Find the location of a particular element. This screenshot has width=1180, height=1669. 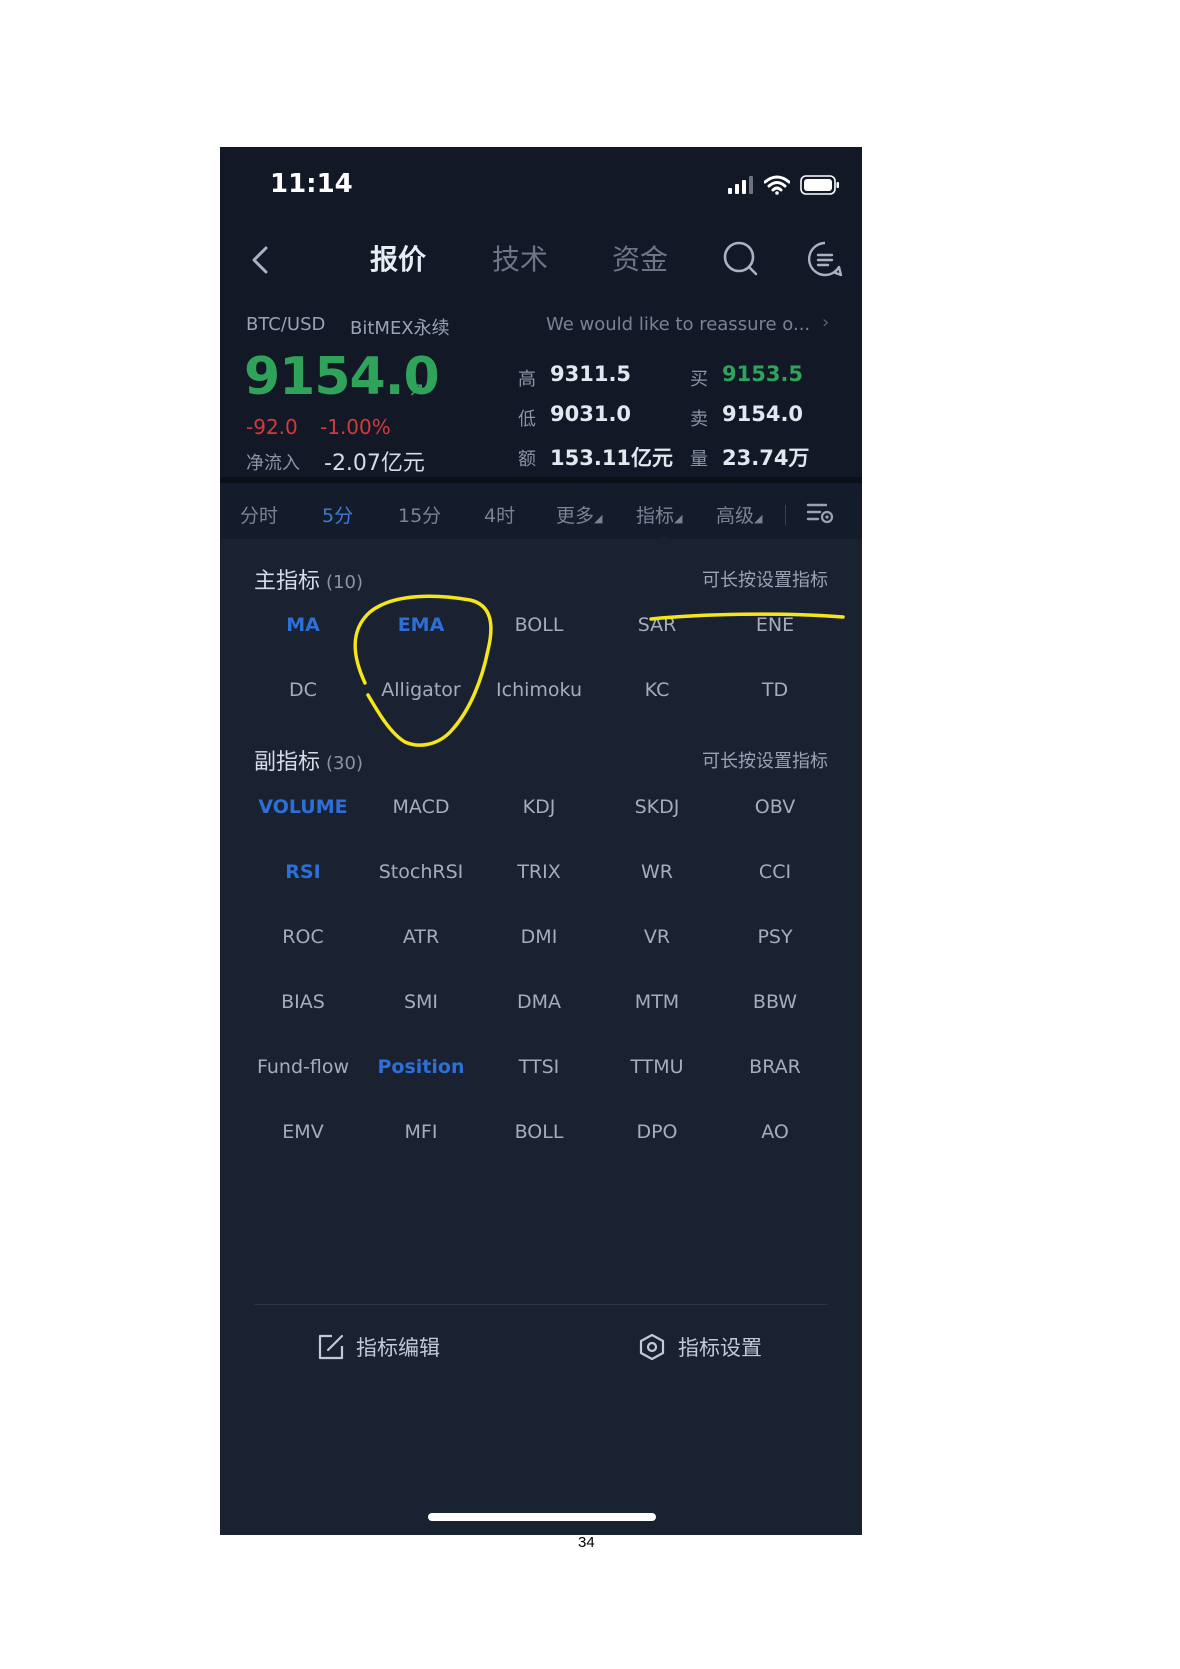

period-indicators-label: 指标 is located at coordinates (655, 516).